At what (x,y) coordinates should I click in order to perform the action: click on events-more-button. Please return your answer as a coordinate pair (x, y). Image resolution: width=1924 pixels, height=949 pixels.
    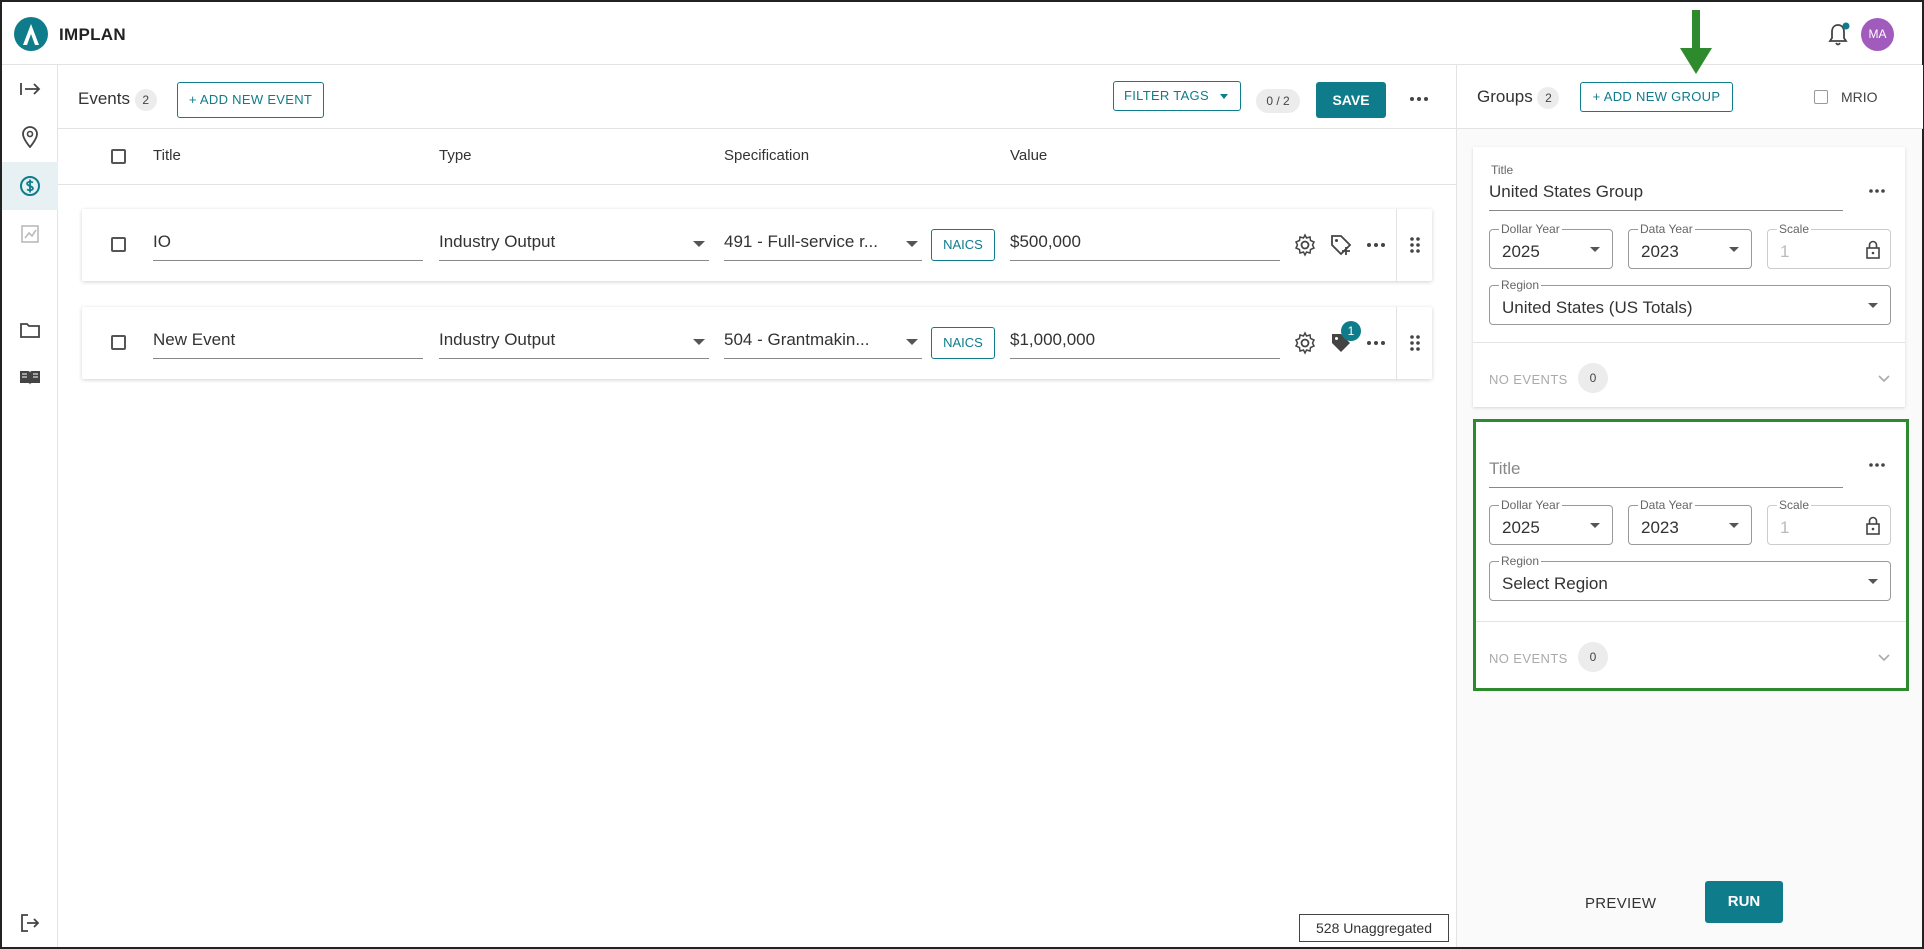
    Looking at the image, I should click on (1419, 99).